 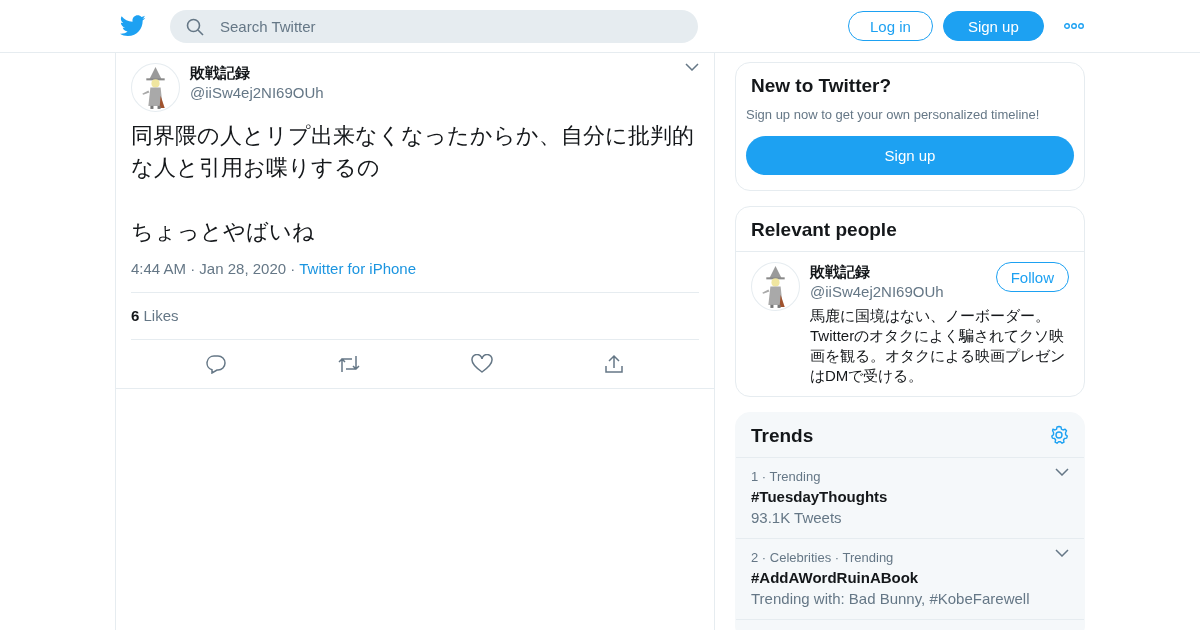 I want to click on more-icon, so click(x=1073, y=26).